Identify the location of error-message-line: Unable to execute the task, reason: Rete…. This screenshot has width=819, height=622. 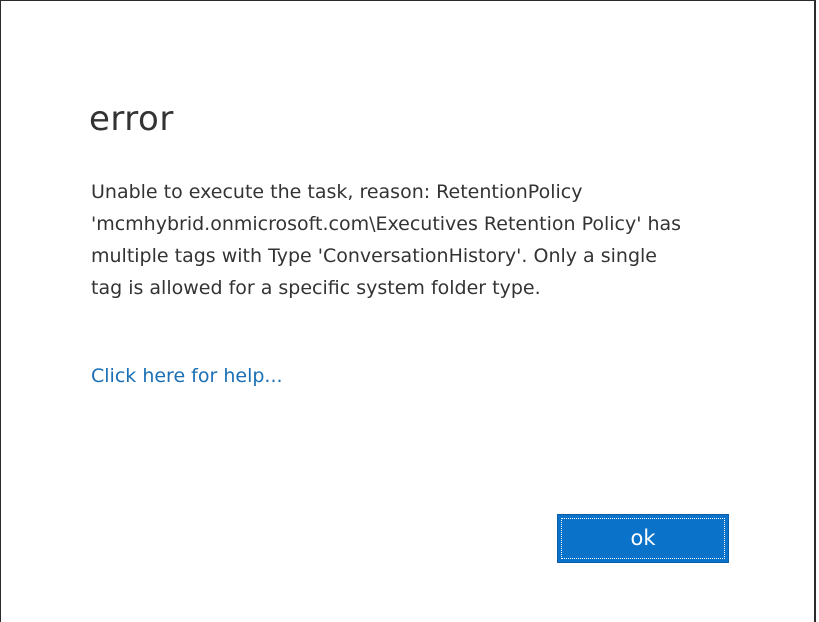
(337, 192).